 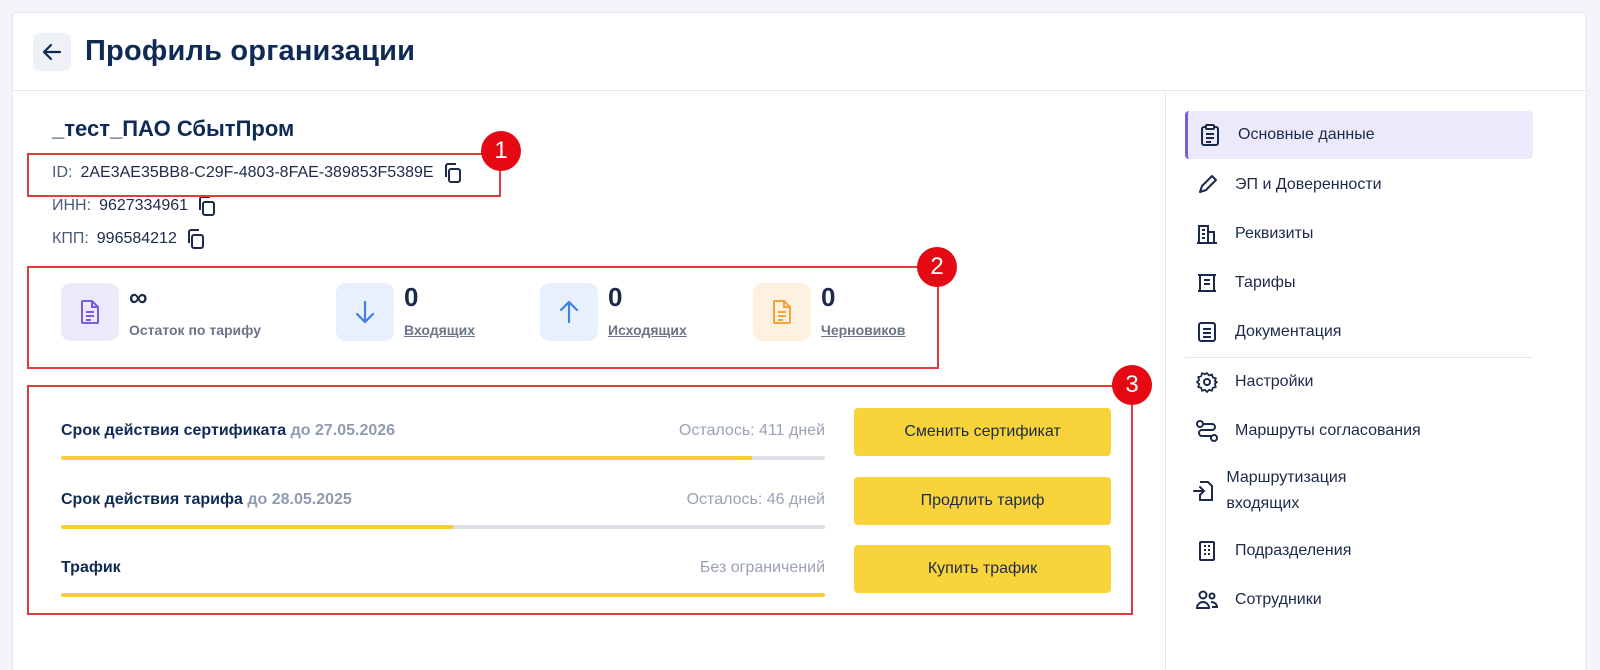 I want to click on sidebar-item-tariffs: Тарифы, so click(x=1359, y=283).